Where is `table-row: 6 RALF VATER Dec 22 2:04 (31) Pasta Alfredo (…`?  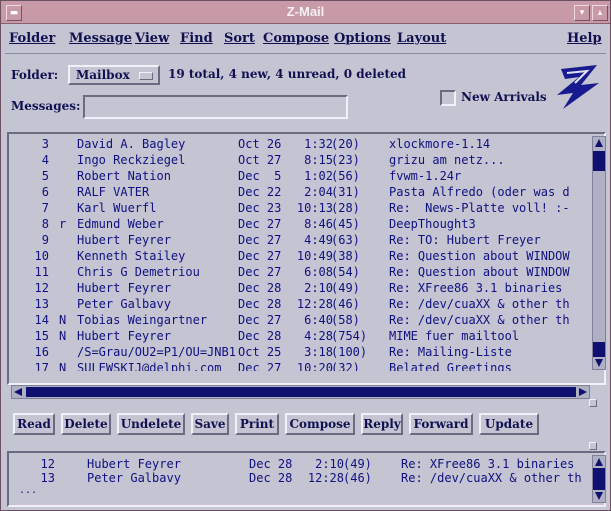
table-row: 6 RALF VATER Dec 22 2:04 (31) Pasta Alfredo (… is located at coordinates (299, 193).